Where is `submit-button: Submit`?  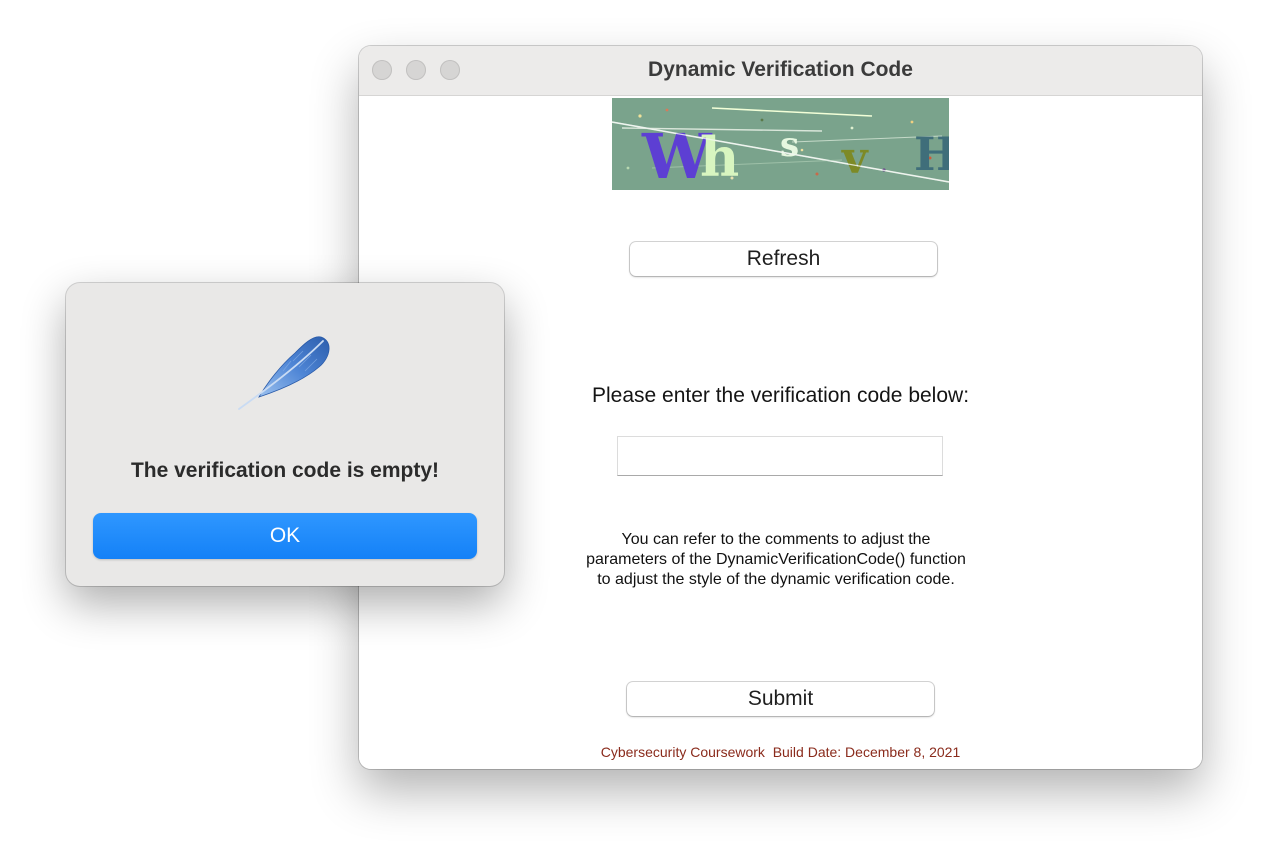 submit-button: Submit is located at coordinates (780, 699).